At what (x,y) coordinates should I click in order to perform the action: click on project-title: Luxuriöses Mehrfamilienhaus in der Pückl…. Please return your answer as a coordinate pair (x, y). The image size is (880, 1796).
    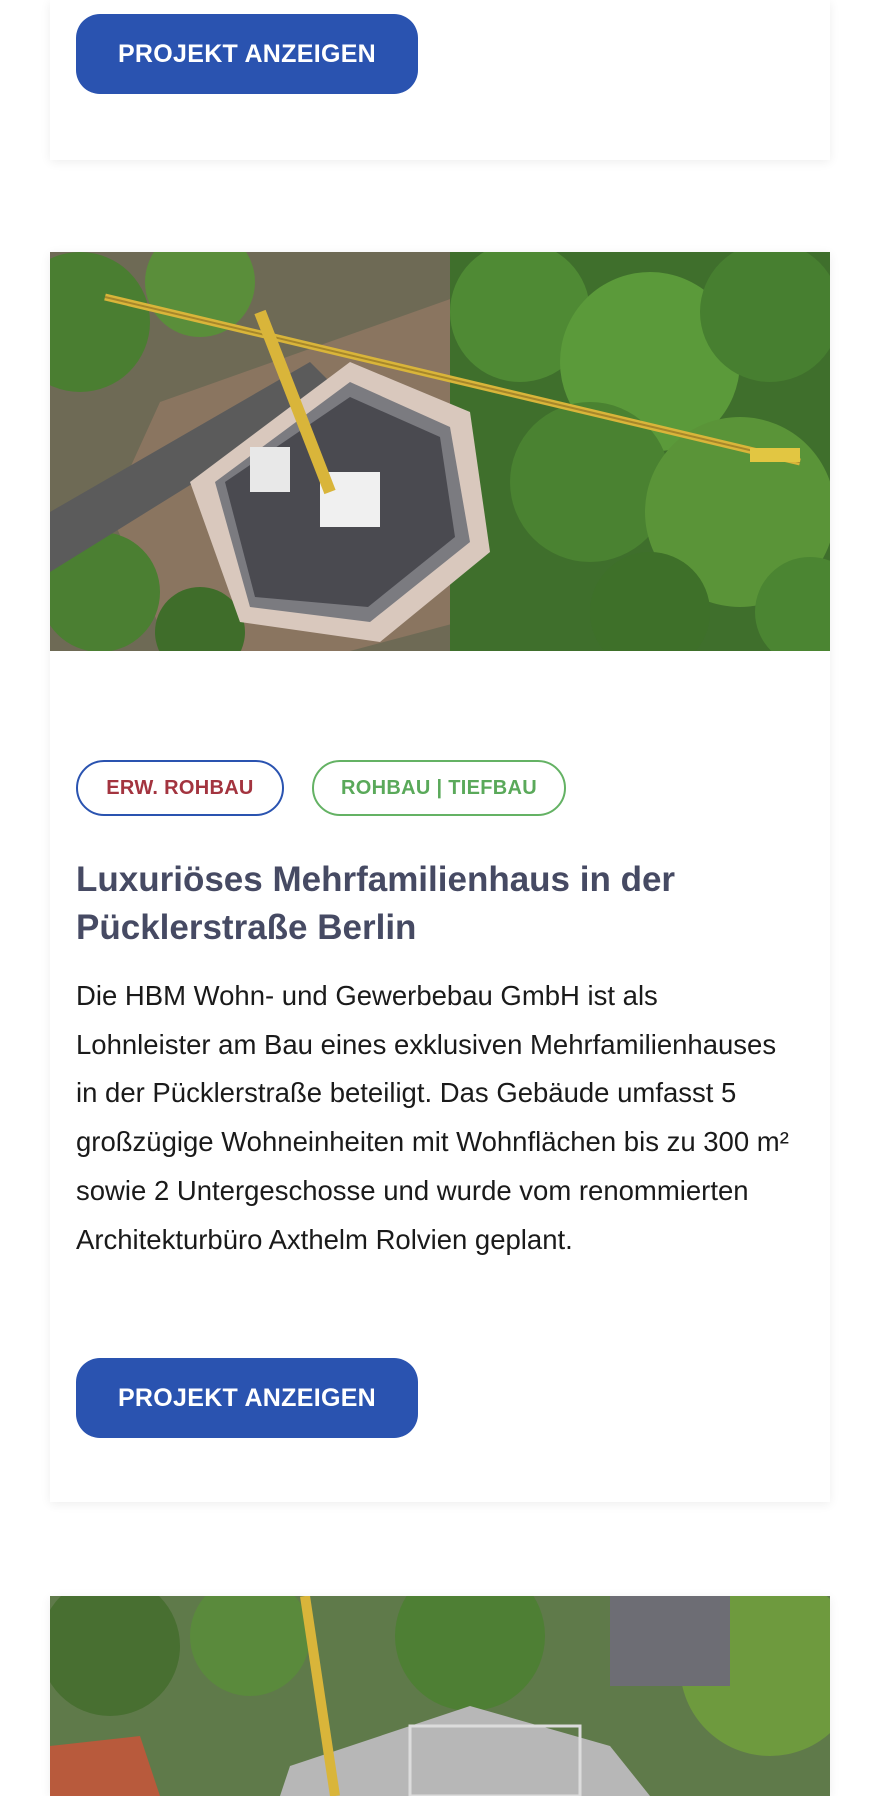
    Looking at the image, I should click on (376, 903).